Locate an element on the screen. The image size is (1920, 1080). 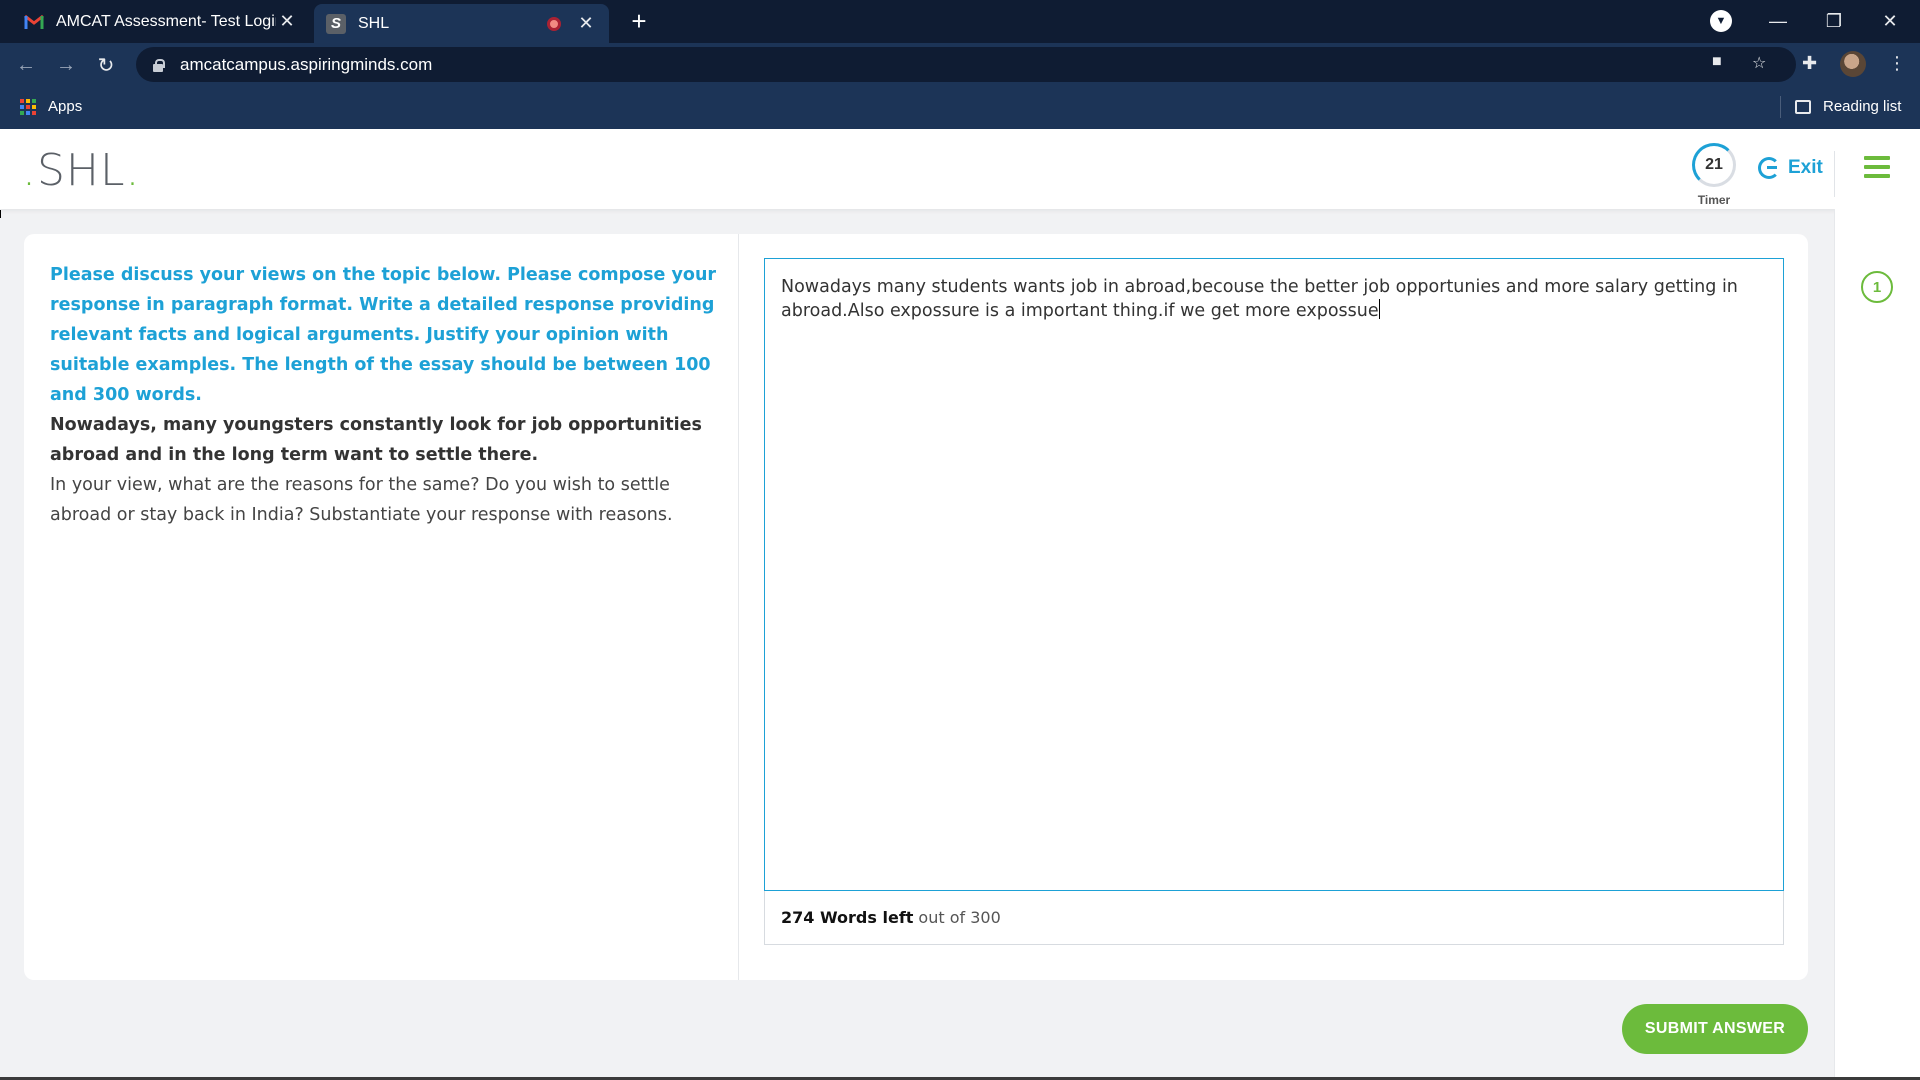
reading-list-label: Reading list is located at coordinates (1862, 106).